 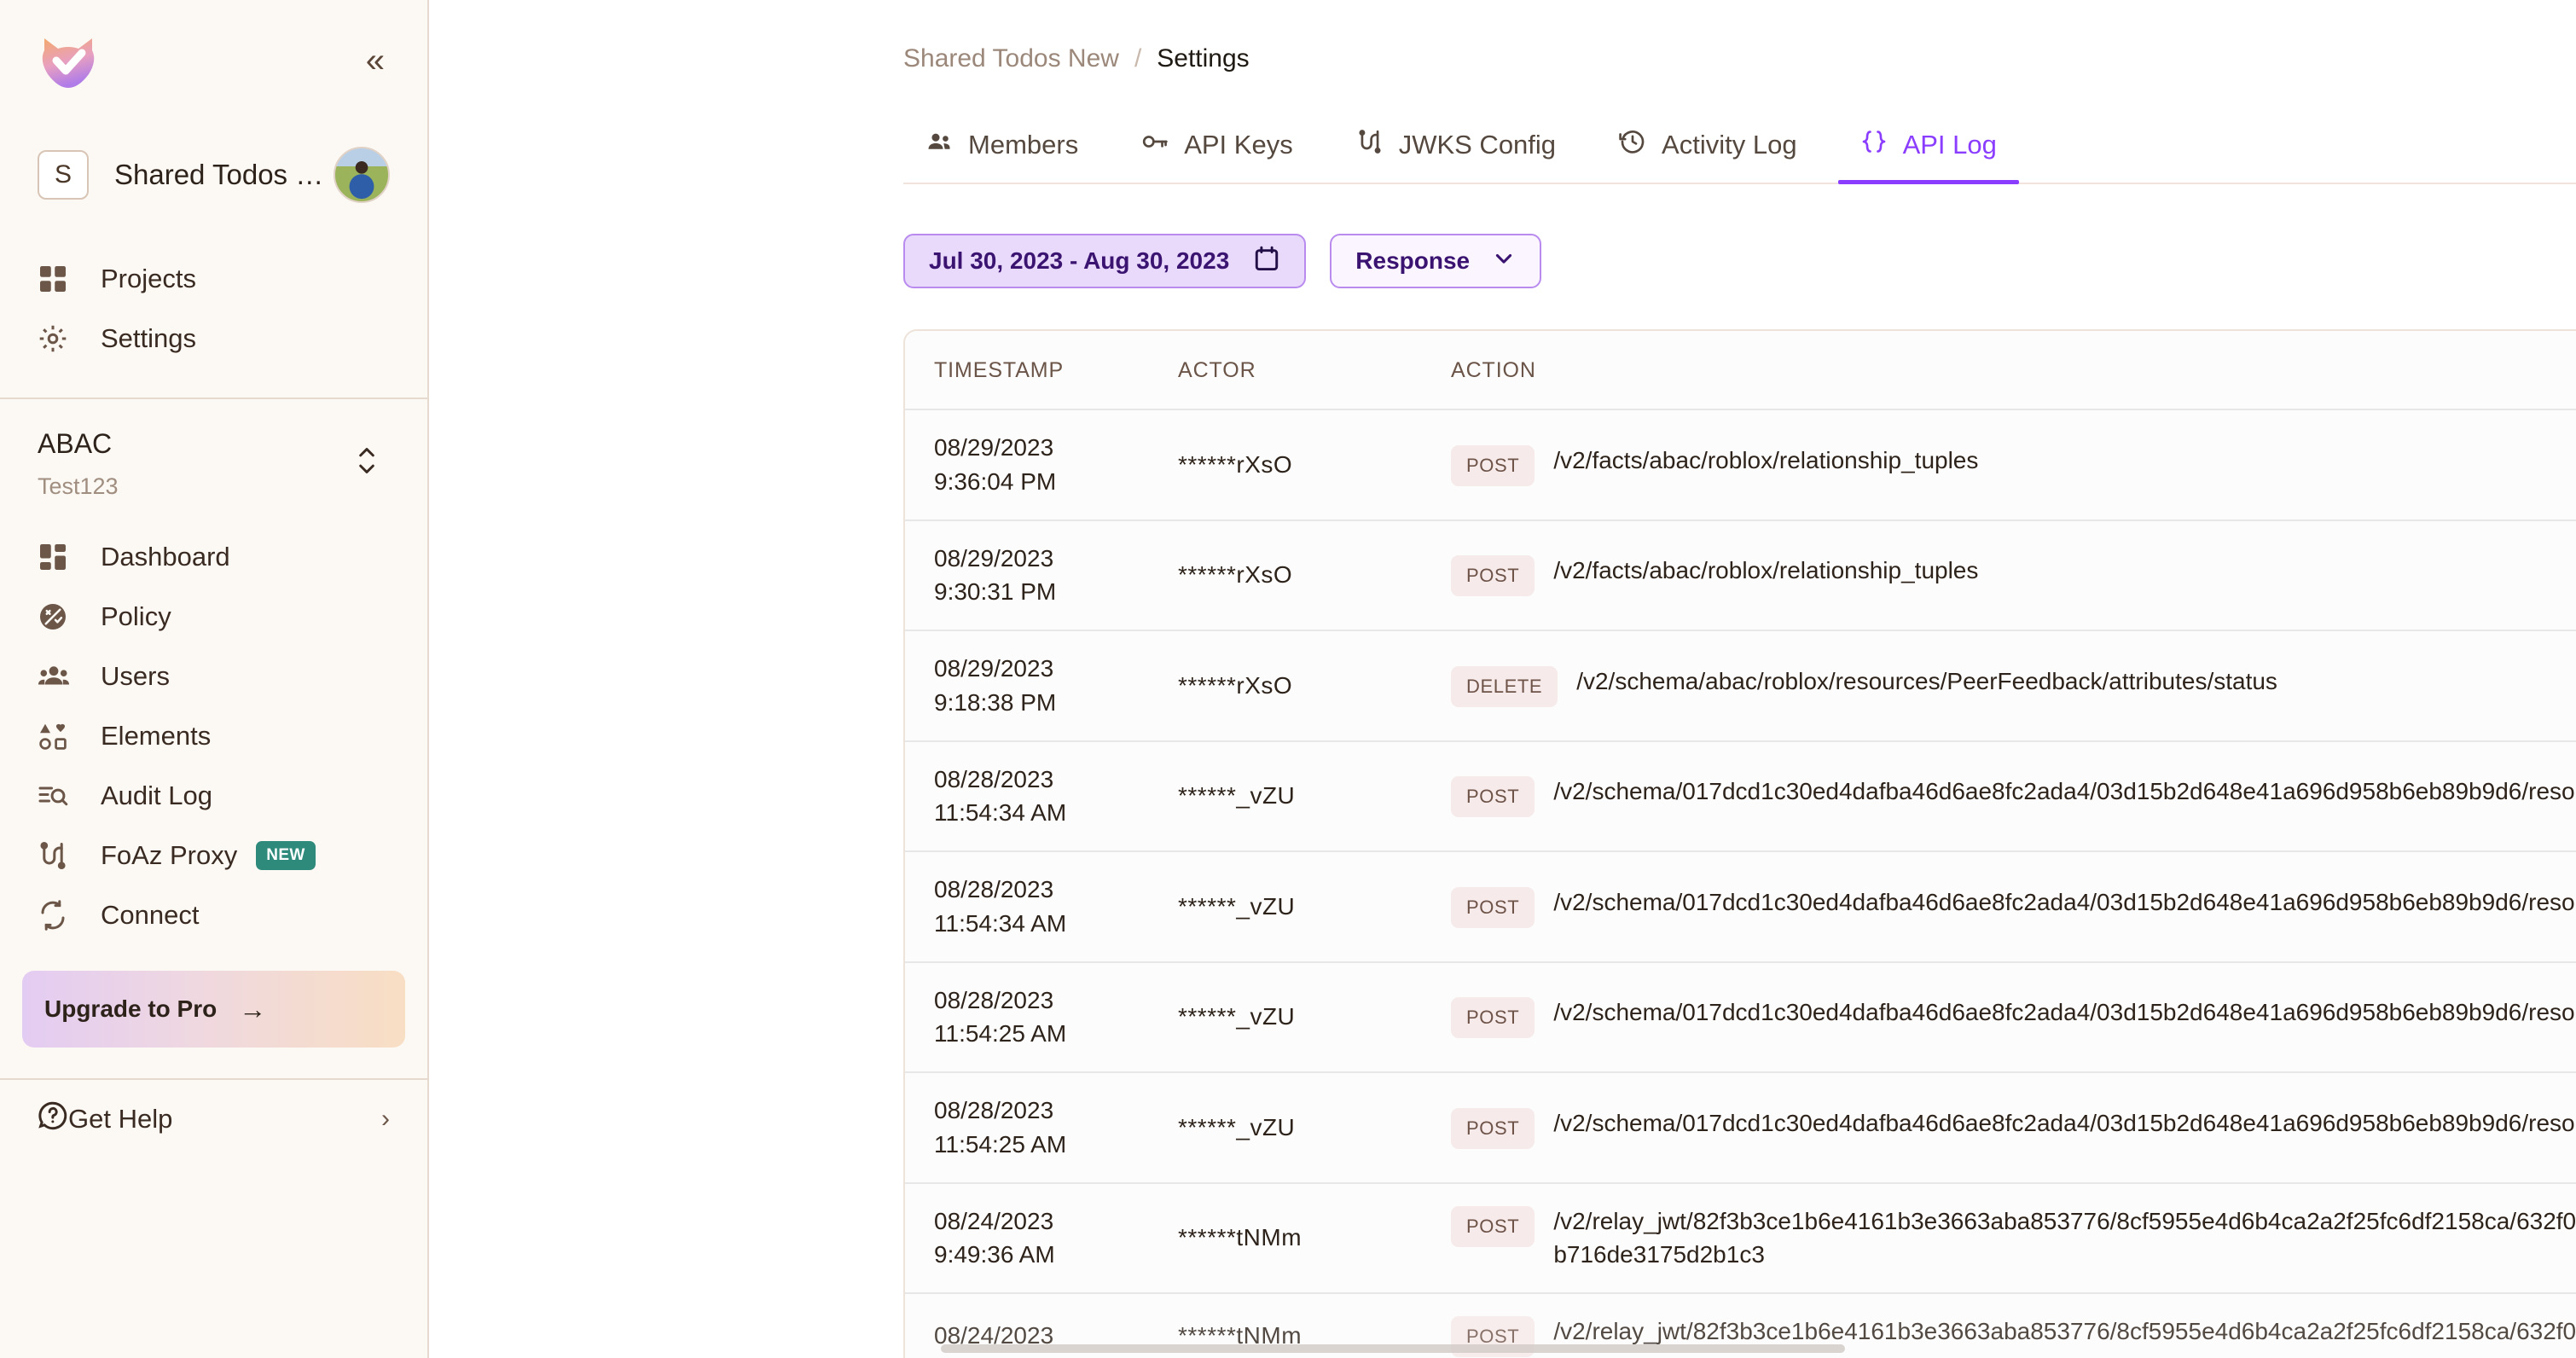 I want to click on http-method-badge: DELETE, so click(x=1504, y=686).